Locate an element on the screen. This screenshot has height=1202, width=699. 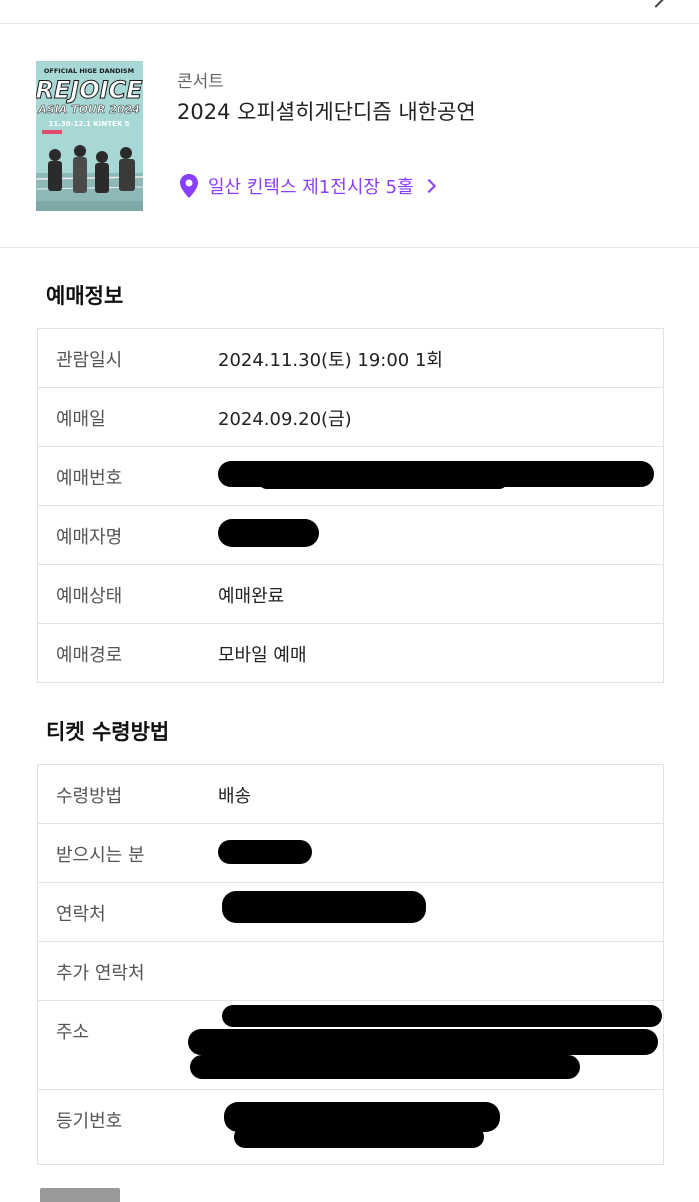
location-pin-icon is located at coordinates (189, 186).